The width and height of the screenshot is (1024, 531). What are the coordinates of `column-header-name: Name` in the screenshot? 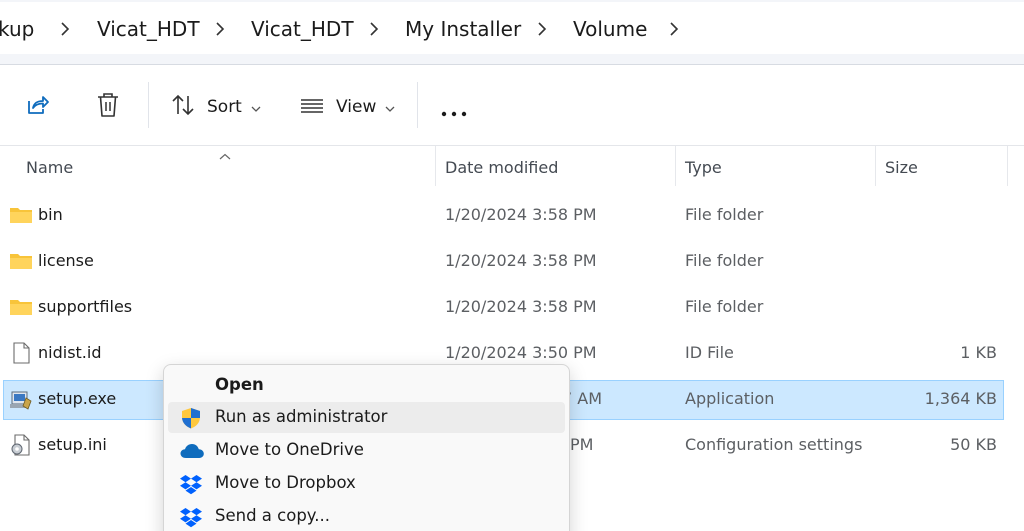 It's located at (49, 167).